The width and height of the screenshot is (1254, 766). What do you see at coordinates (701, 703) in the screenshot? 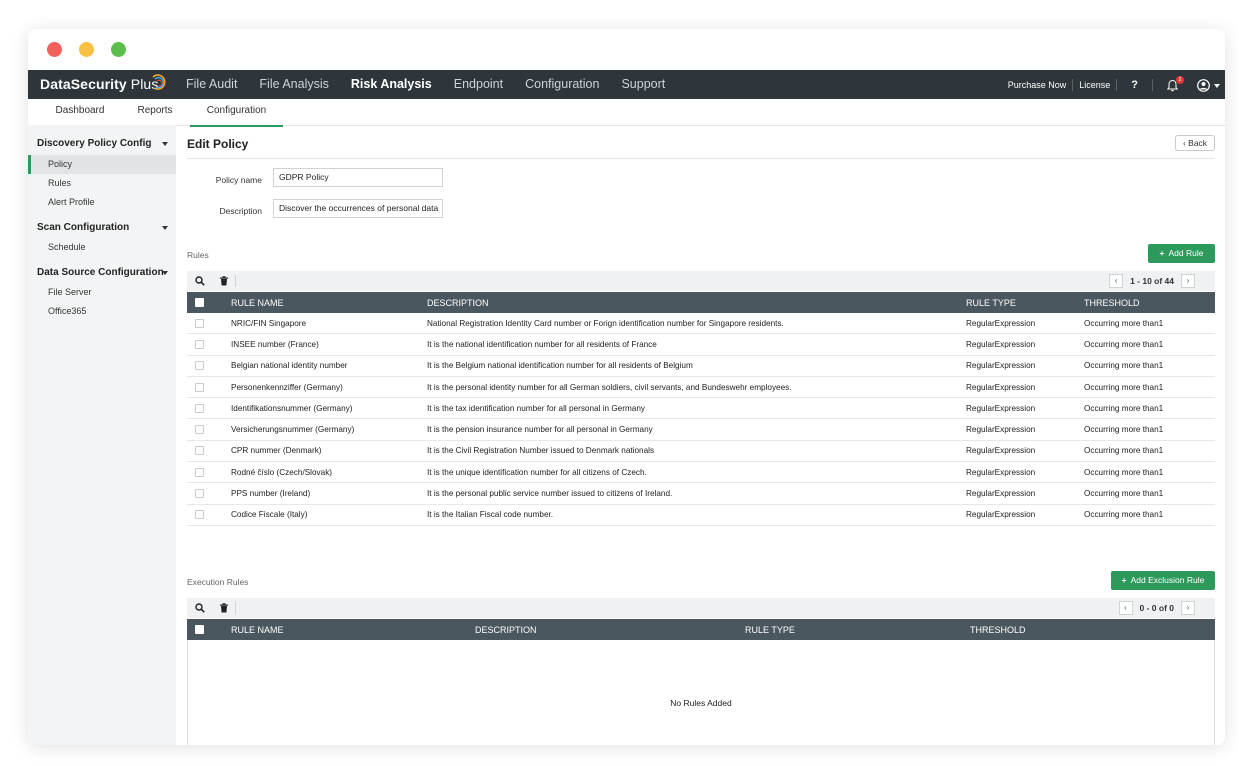
I see `empty-state-text: No Rules Added` at bounding box center [701, 703].